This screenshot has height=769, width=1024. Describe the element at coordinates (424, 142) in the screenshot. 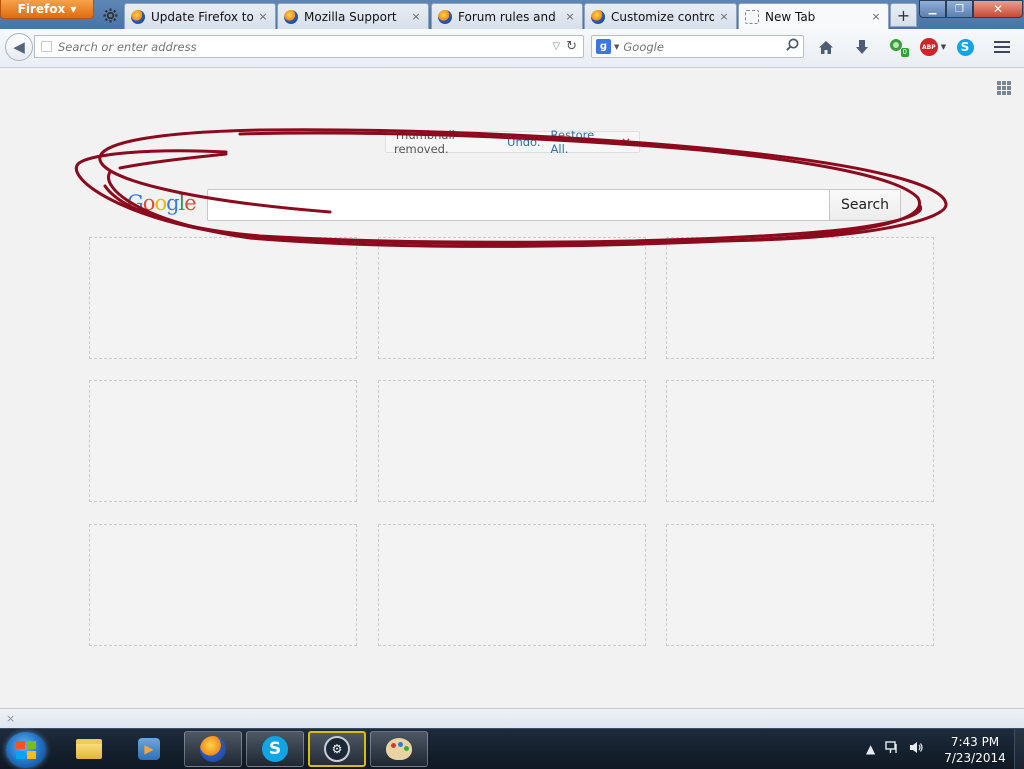

I see `undo-message: Thumbnail removed.` at that location.